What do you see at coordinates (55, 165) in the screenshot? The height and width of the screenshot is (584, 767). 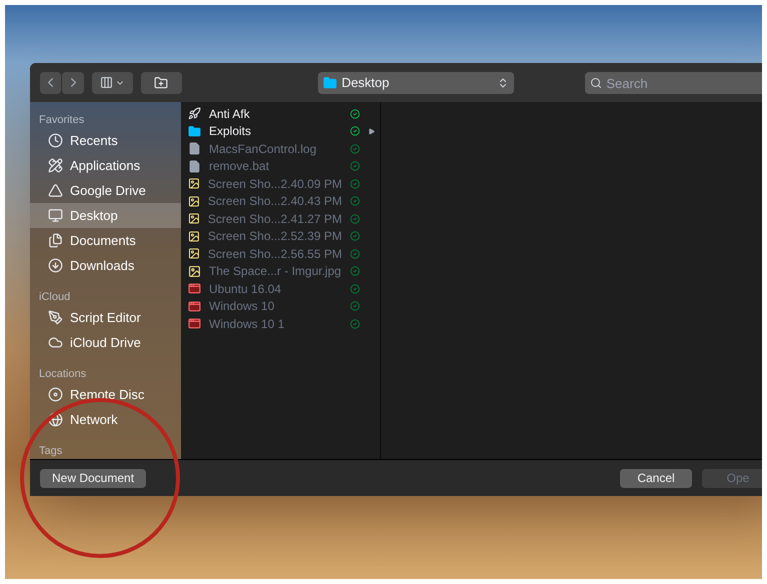 I see `pencil-ruler-icon` at bounding box center [55, 165].